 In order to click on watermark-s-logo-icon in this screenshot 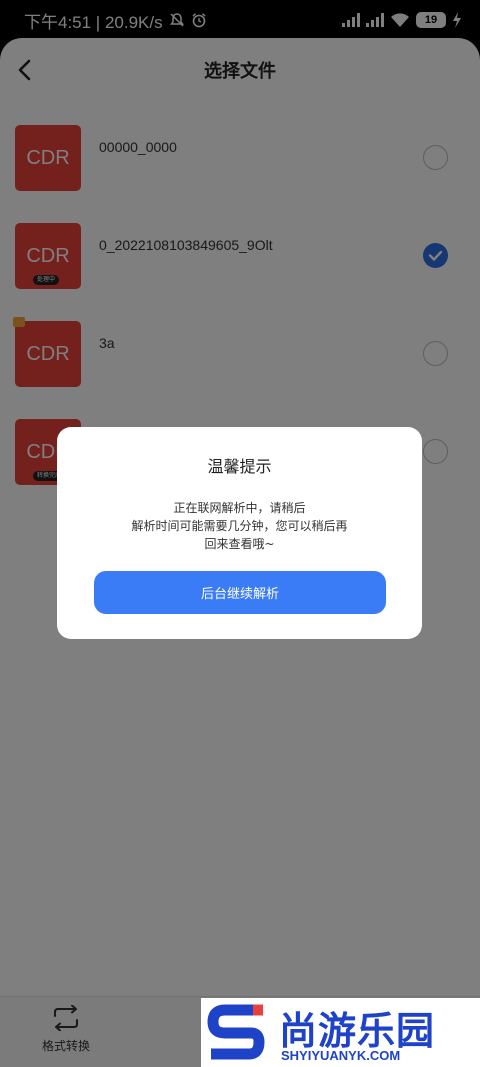, I will do `click(236, 1032)`.